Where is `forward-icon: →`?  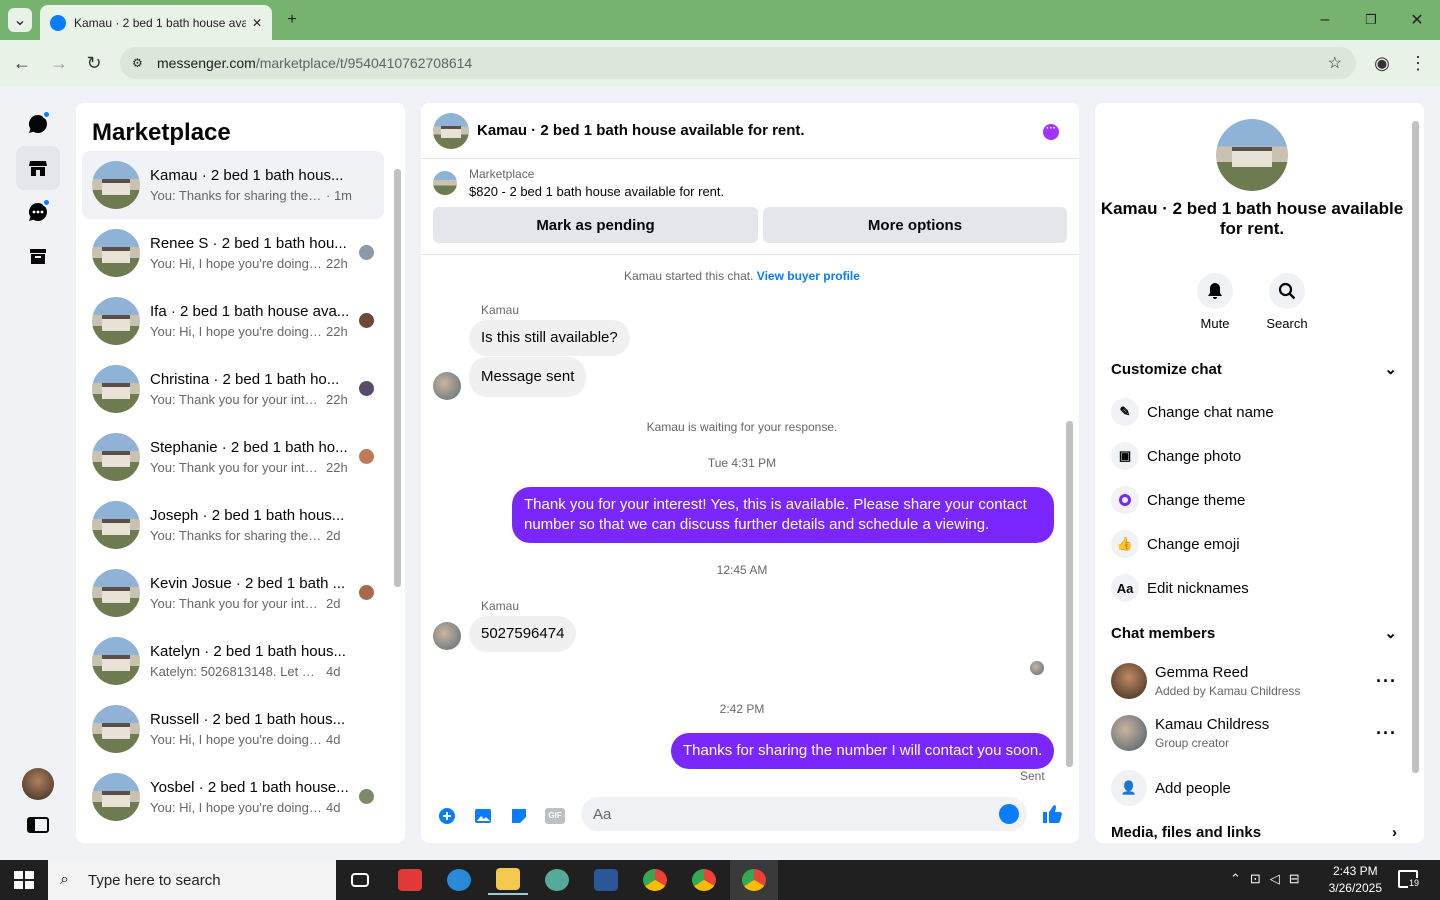 forward-icon: → is located at coordinates (59, 63).